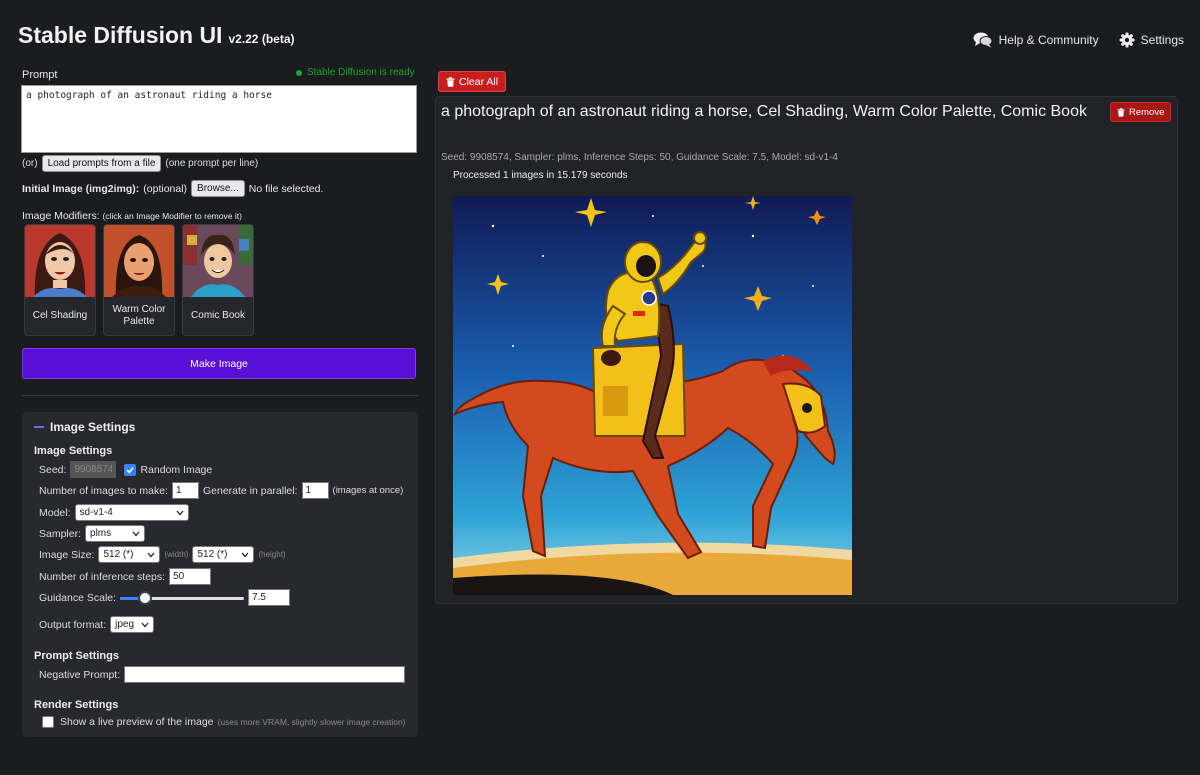 The image size is (1200, 775). I want to click on image-settings-toggle: Image Settings, so click(84, 427).